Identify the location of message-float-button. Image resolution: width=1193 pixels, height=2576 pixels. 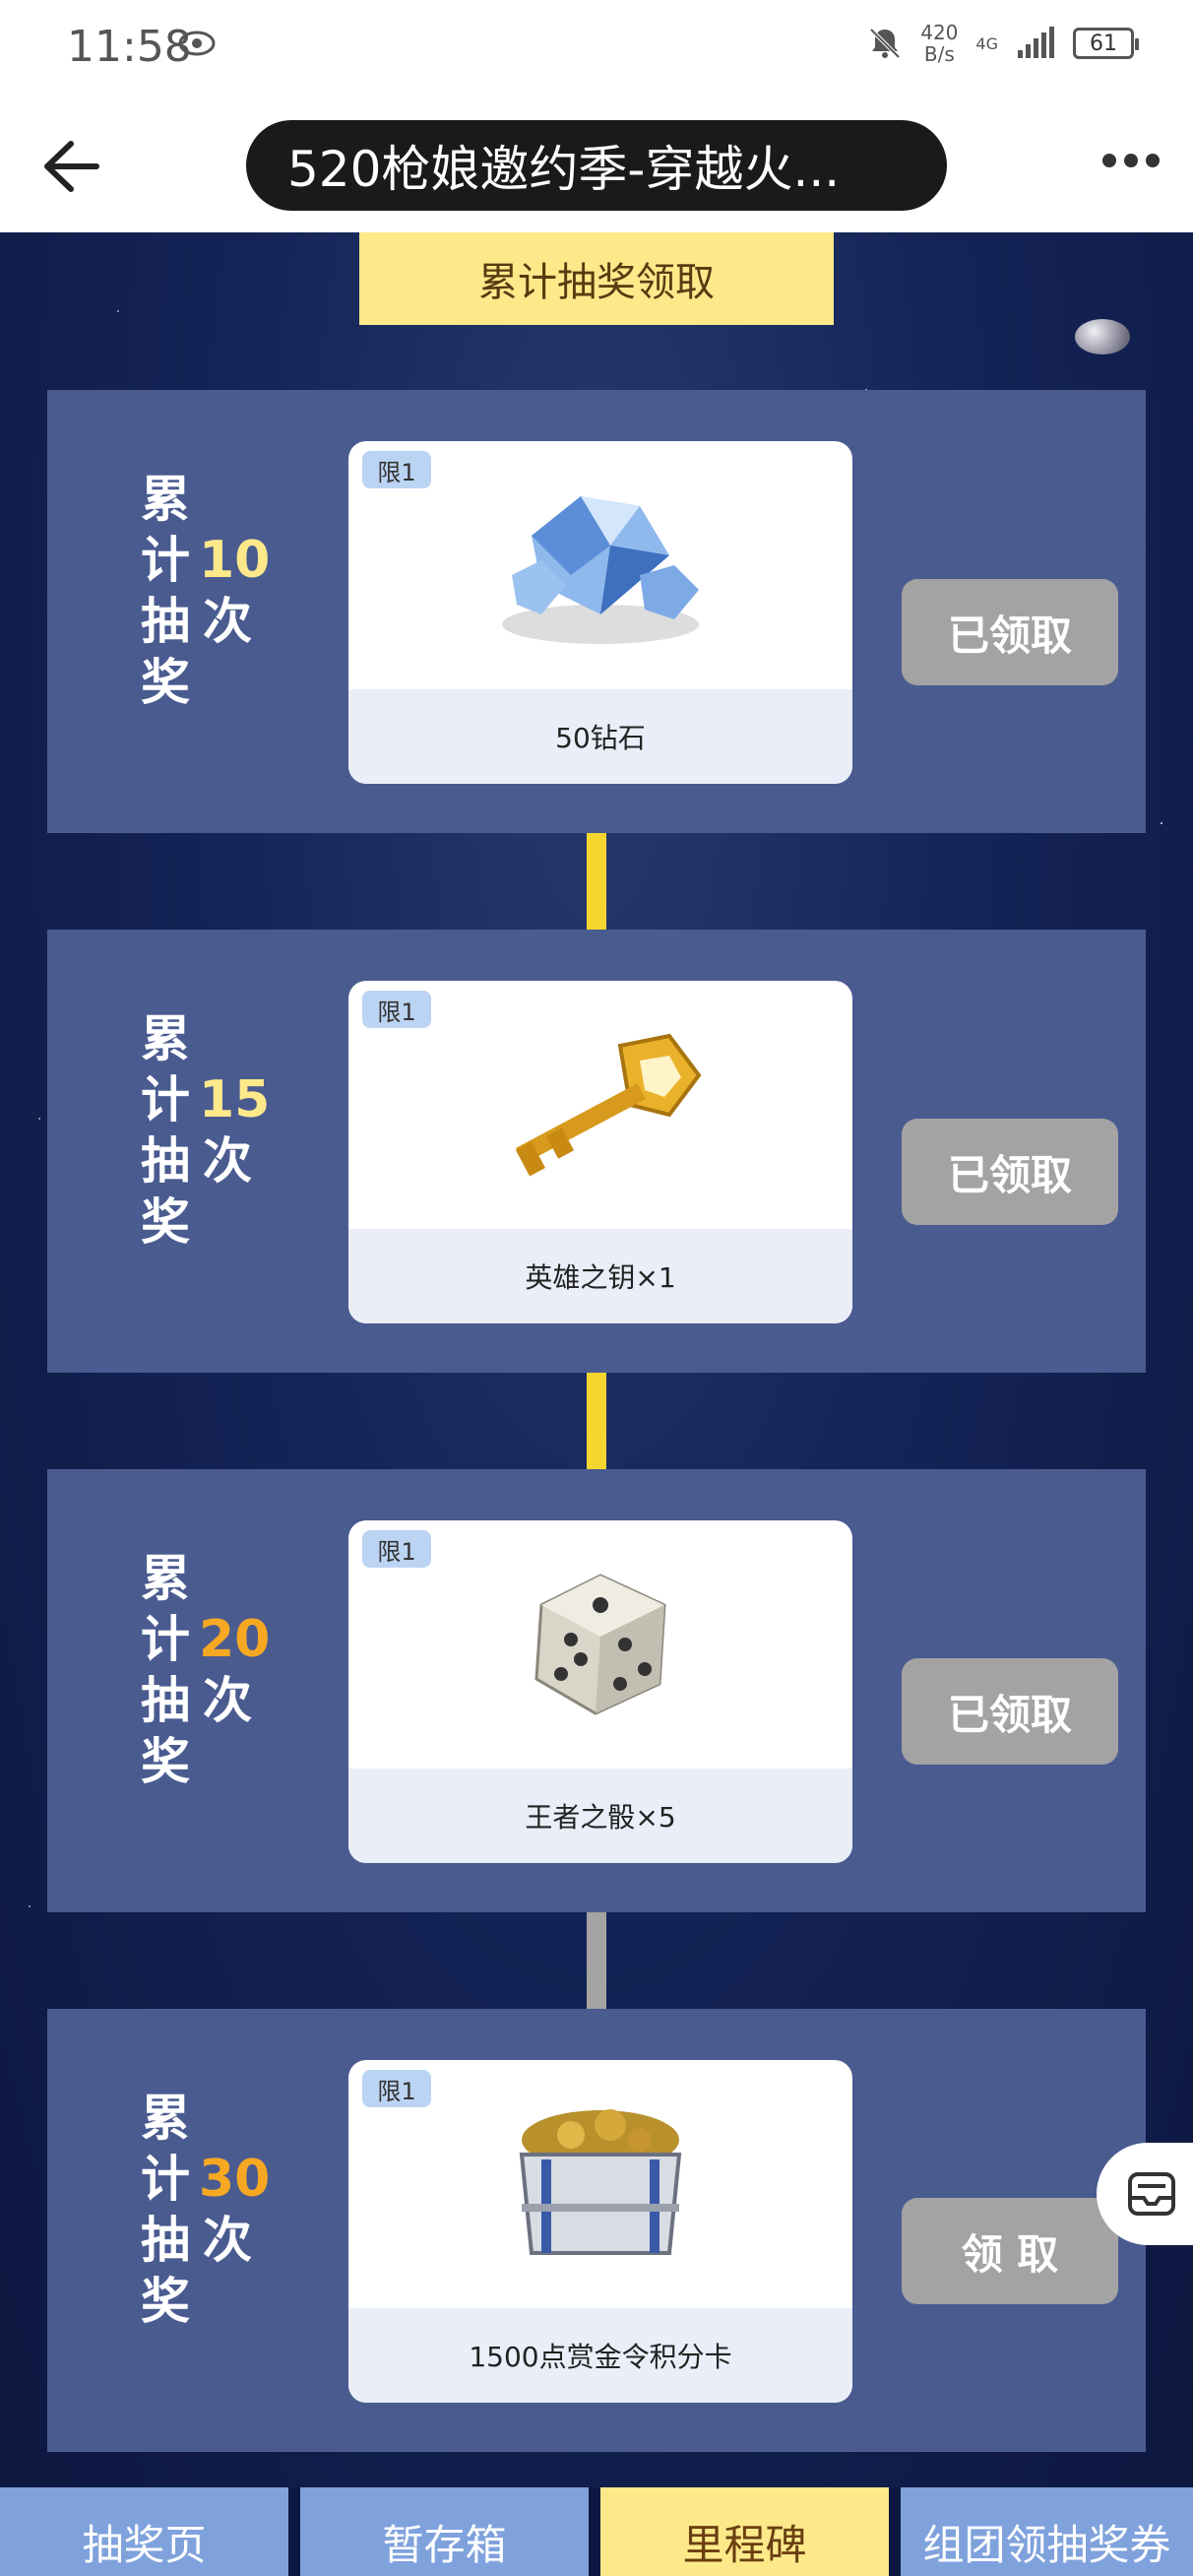
(1145, 2194).